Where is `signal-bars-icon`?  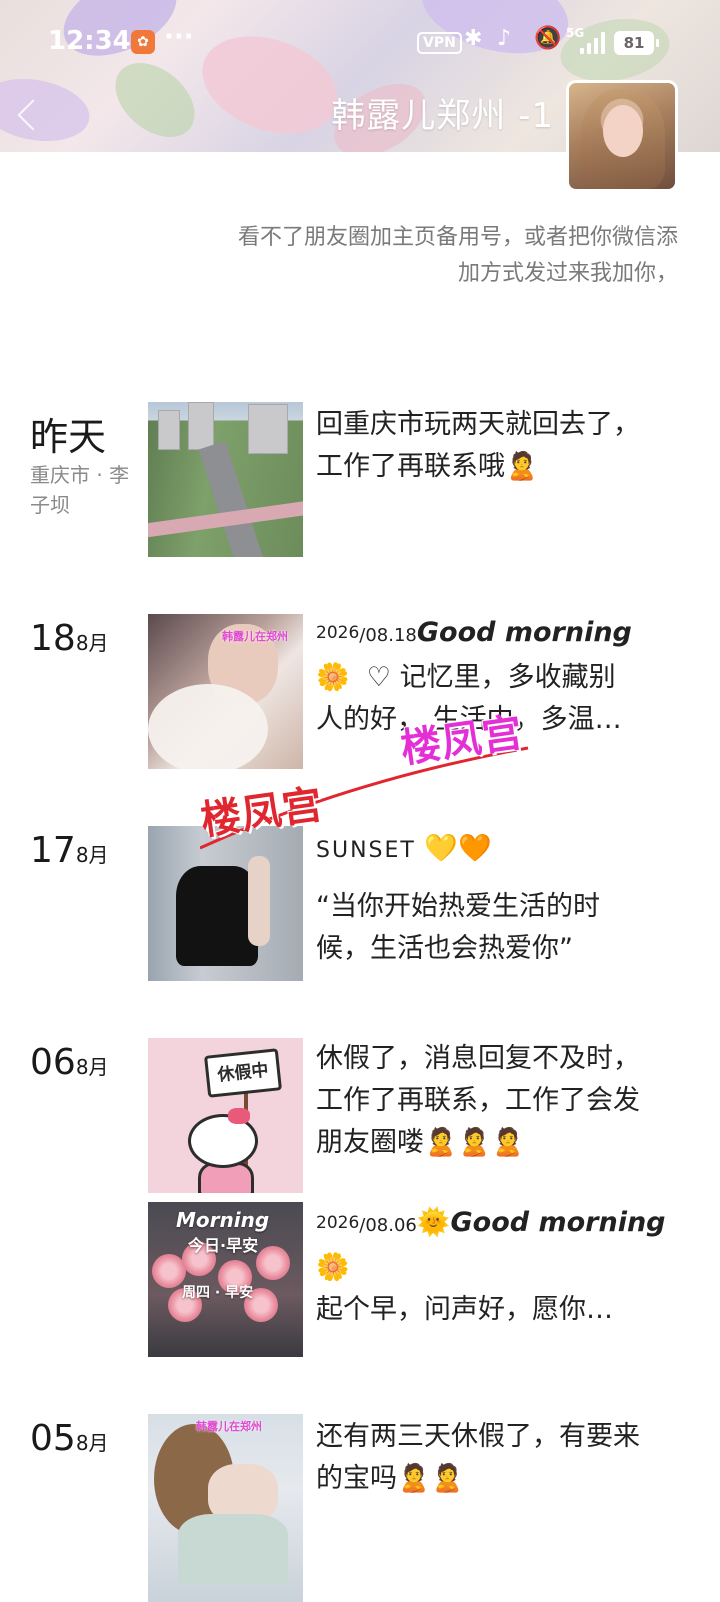 signal-bars-icon is located at coordinates (593, 43).